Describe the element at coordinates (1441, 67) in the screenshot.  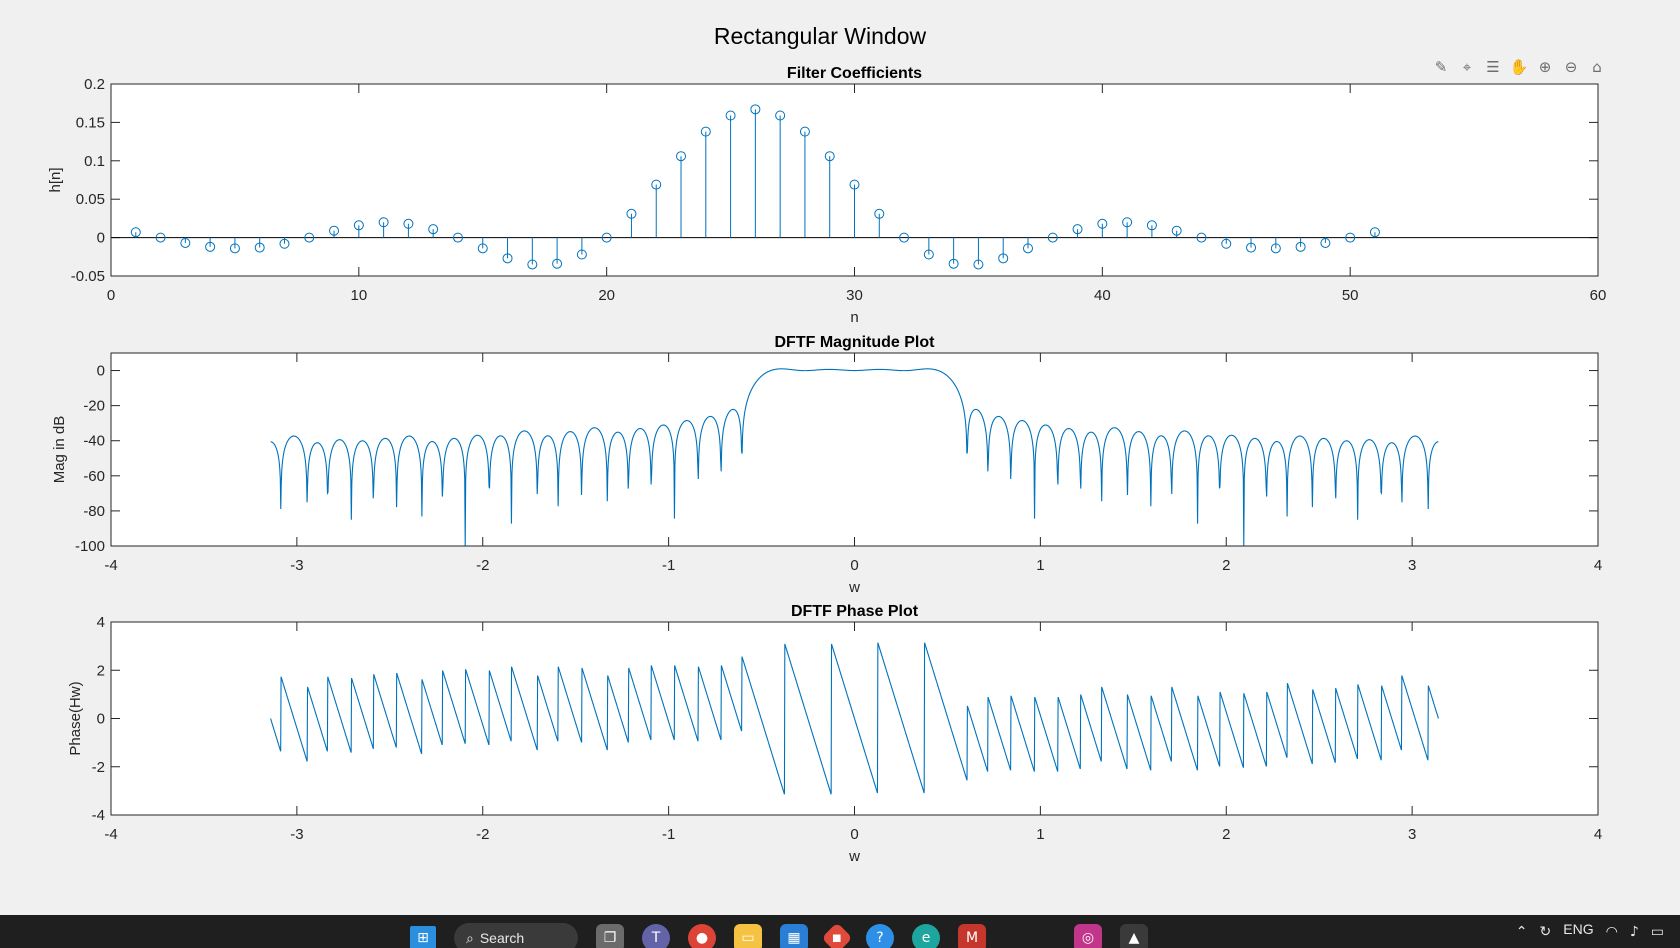
I see `brush-icon: ✎` at that location.